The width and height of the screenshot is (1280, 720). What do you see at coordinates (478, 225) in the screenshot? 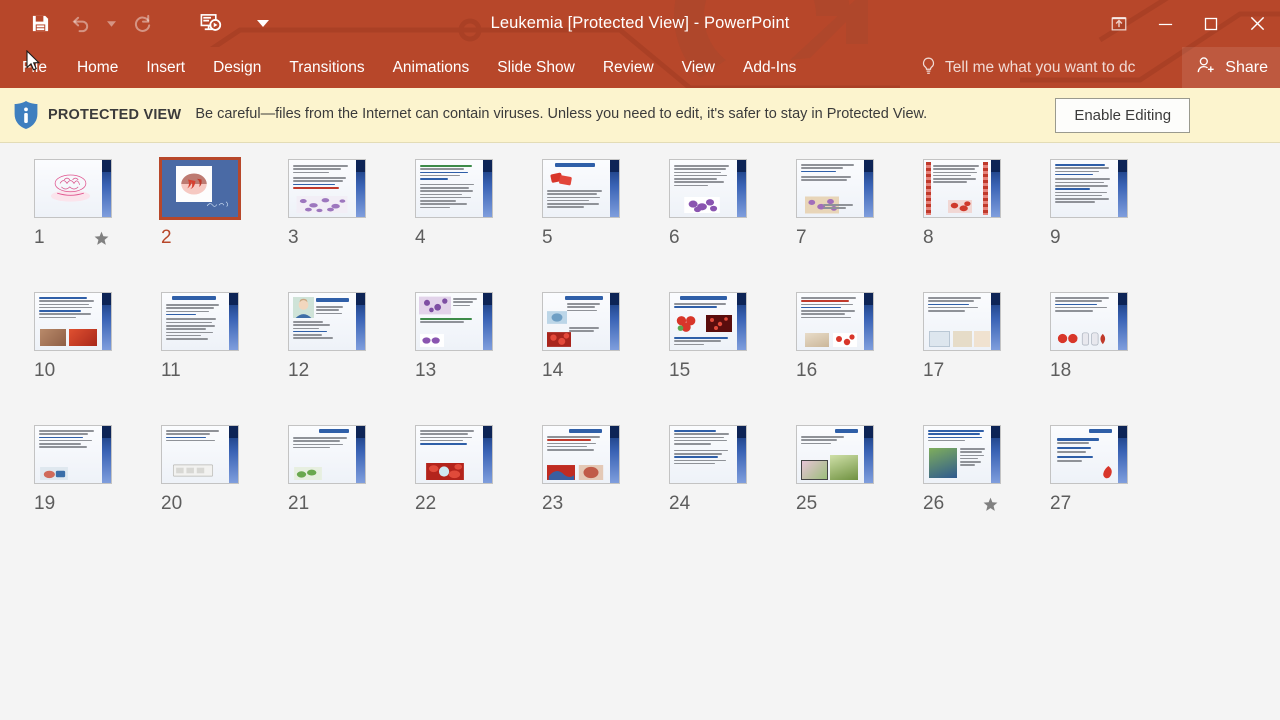
I see `slide-cell: 4` at bounding box center [478, 225].